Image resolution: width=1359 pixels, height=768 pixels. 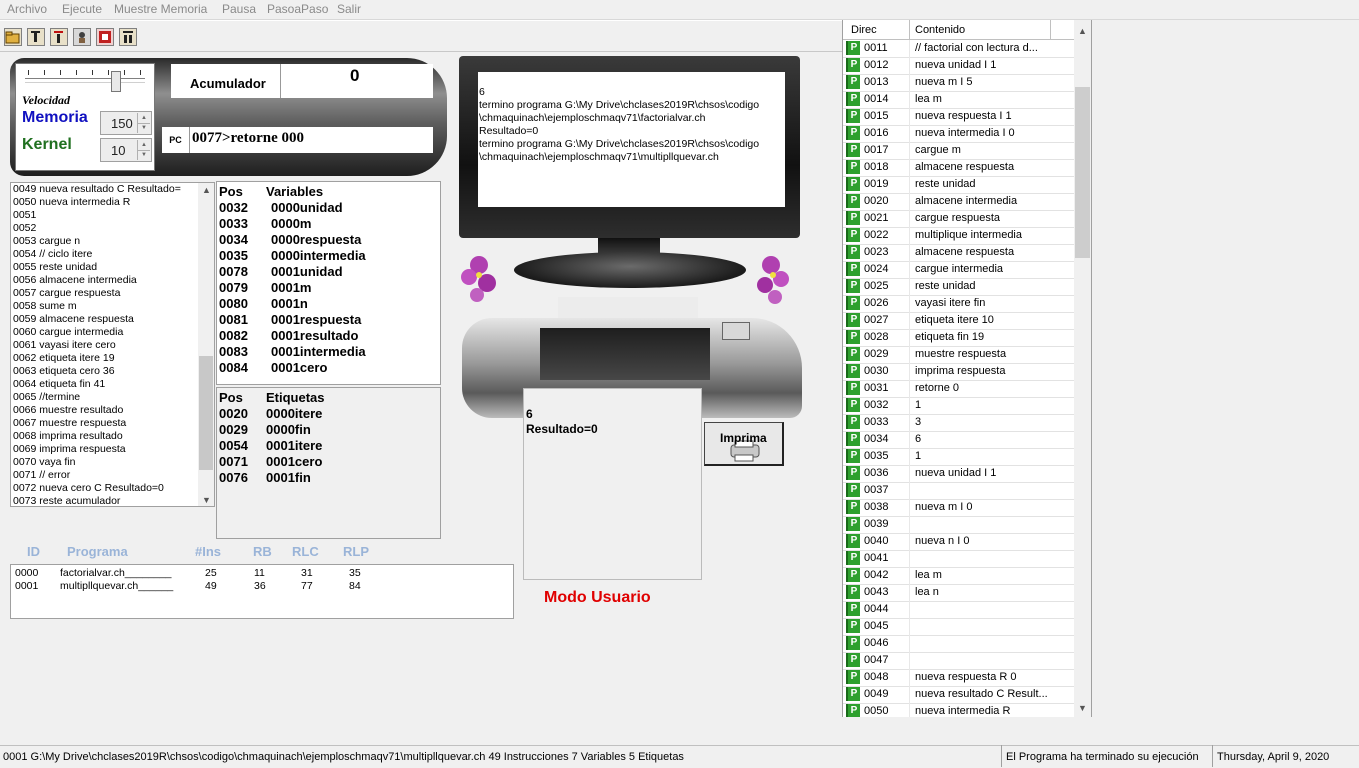 What do you see at coordinates (128, 37) in the screenshot?
I see `pause-icon` at bounding box center [128, 37].